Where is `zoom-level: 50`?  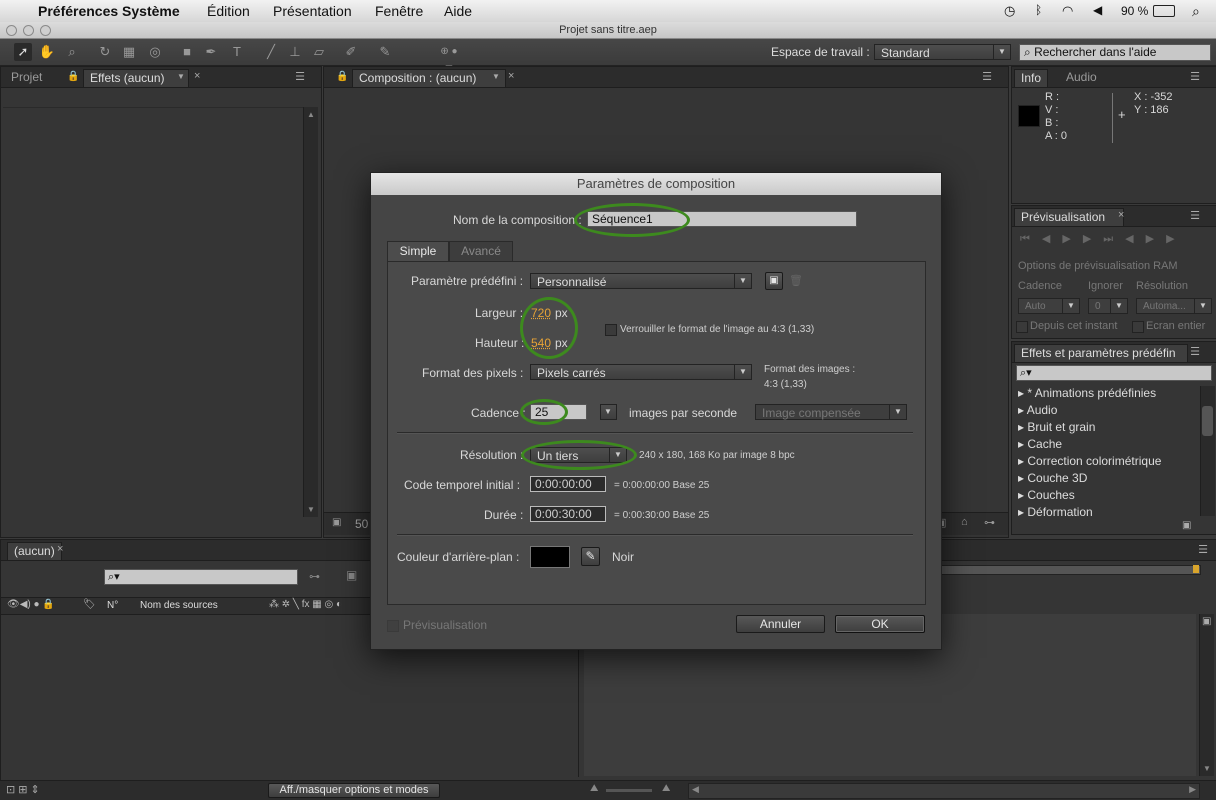
zoom-level: 50 is located at coordinates (361, 524).